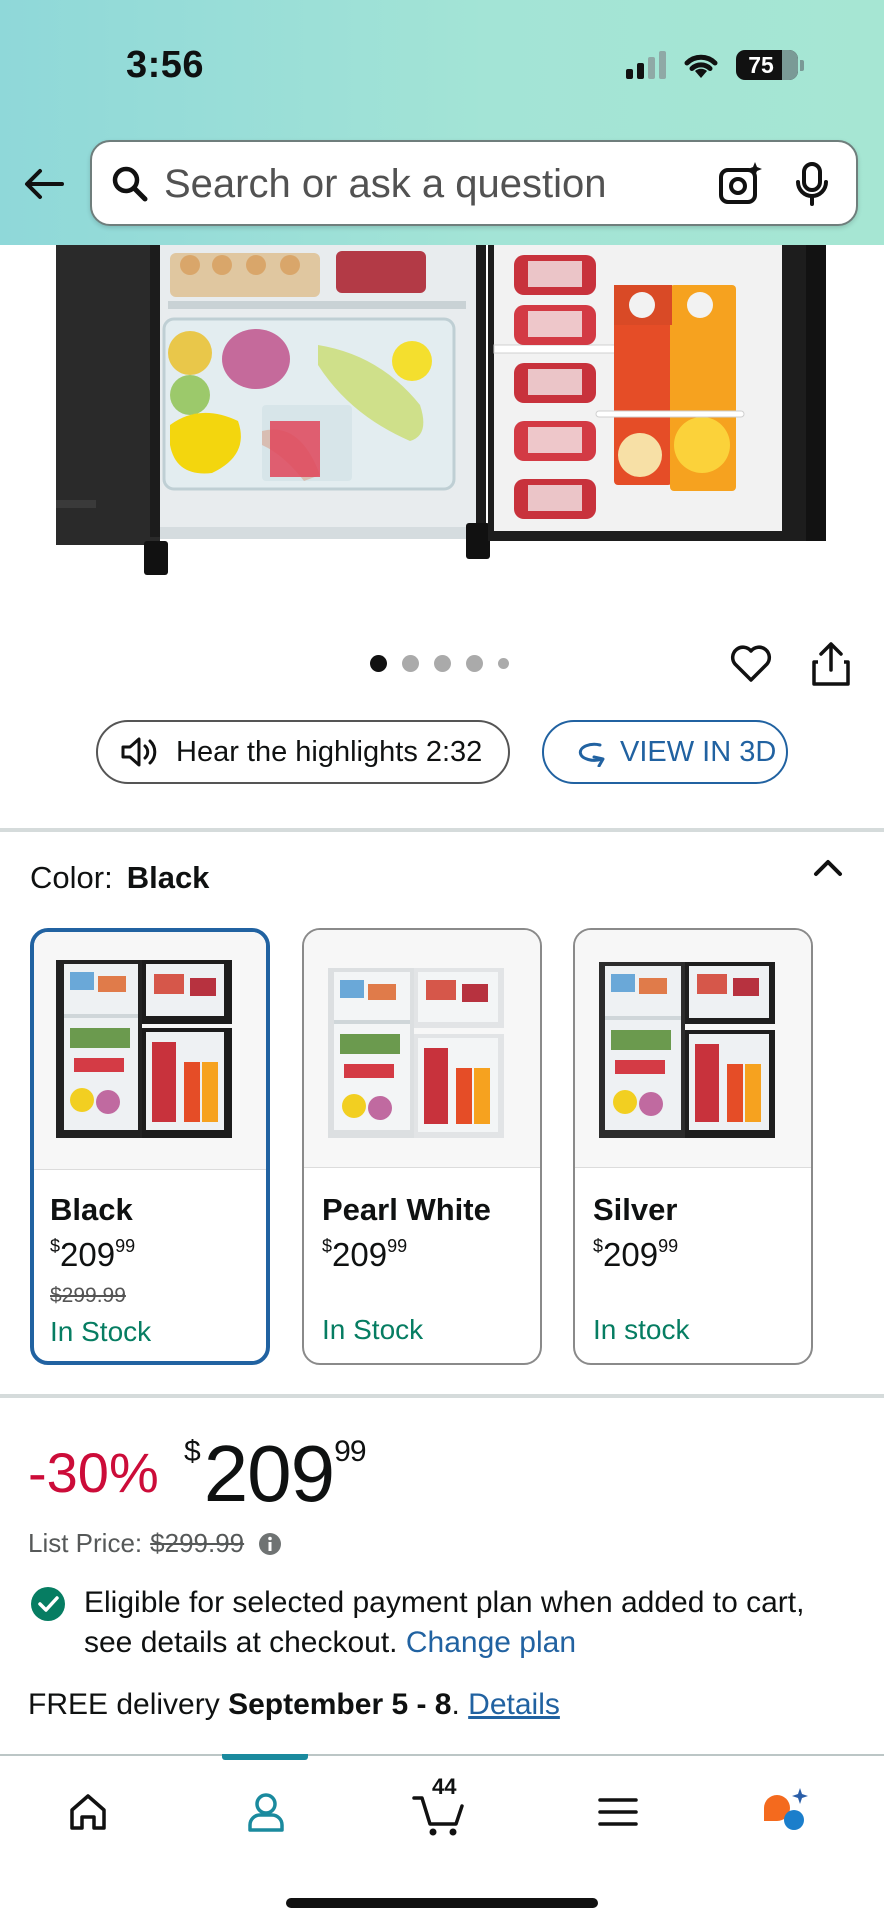 This screenshot has width=884, height=1920. I want to click on header: 3:56 75, so click(442, 122).